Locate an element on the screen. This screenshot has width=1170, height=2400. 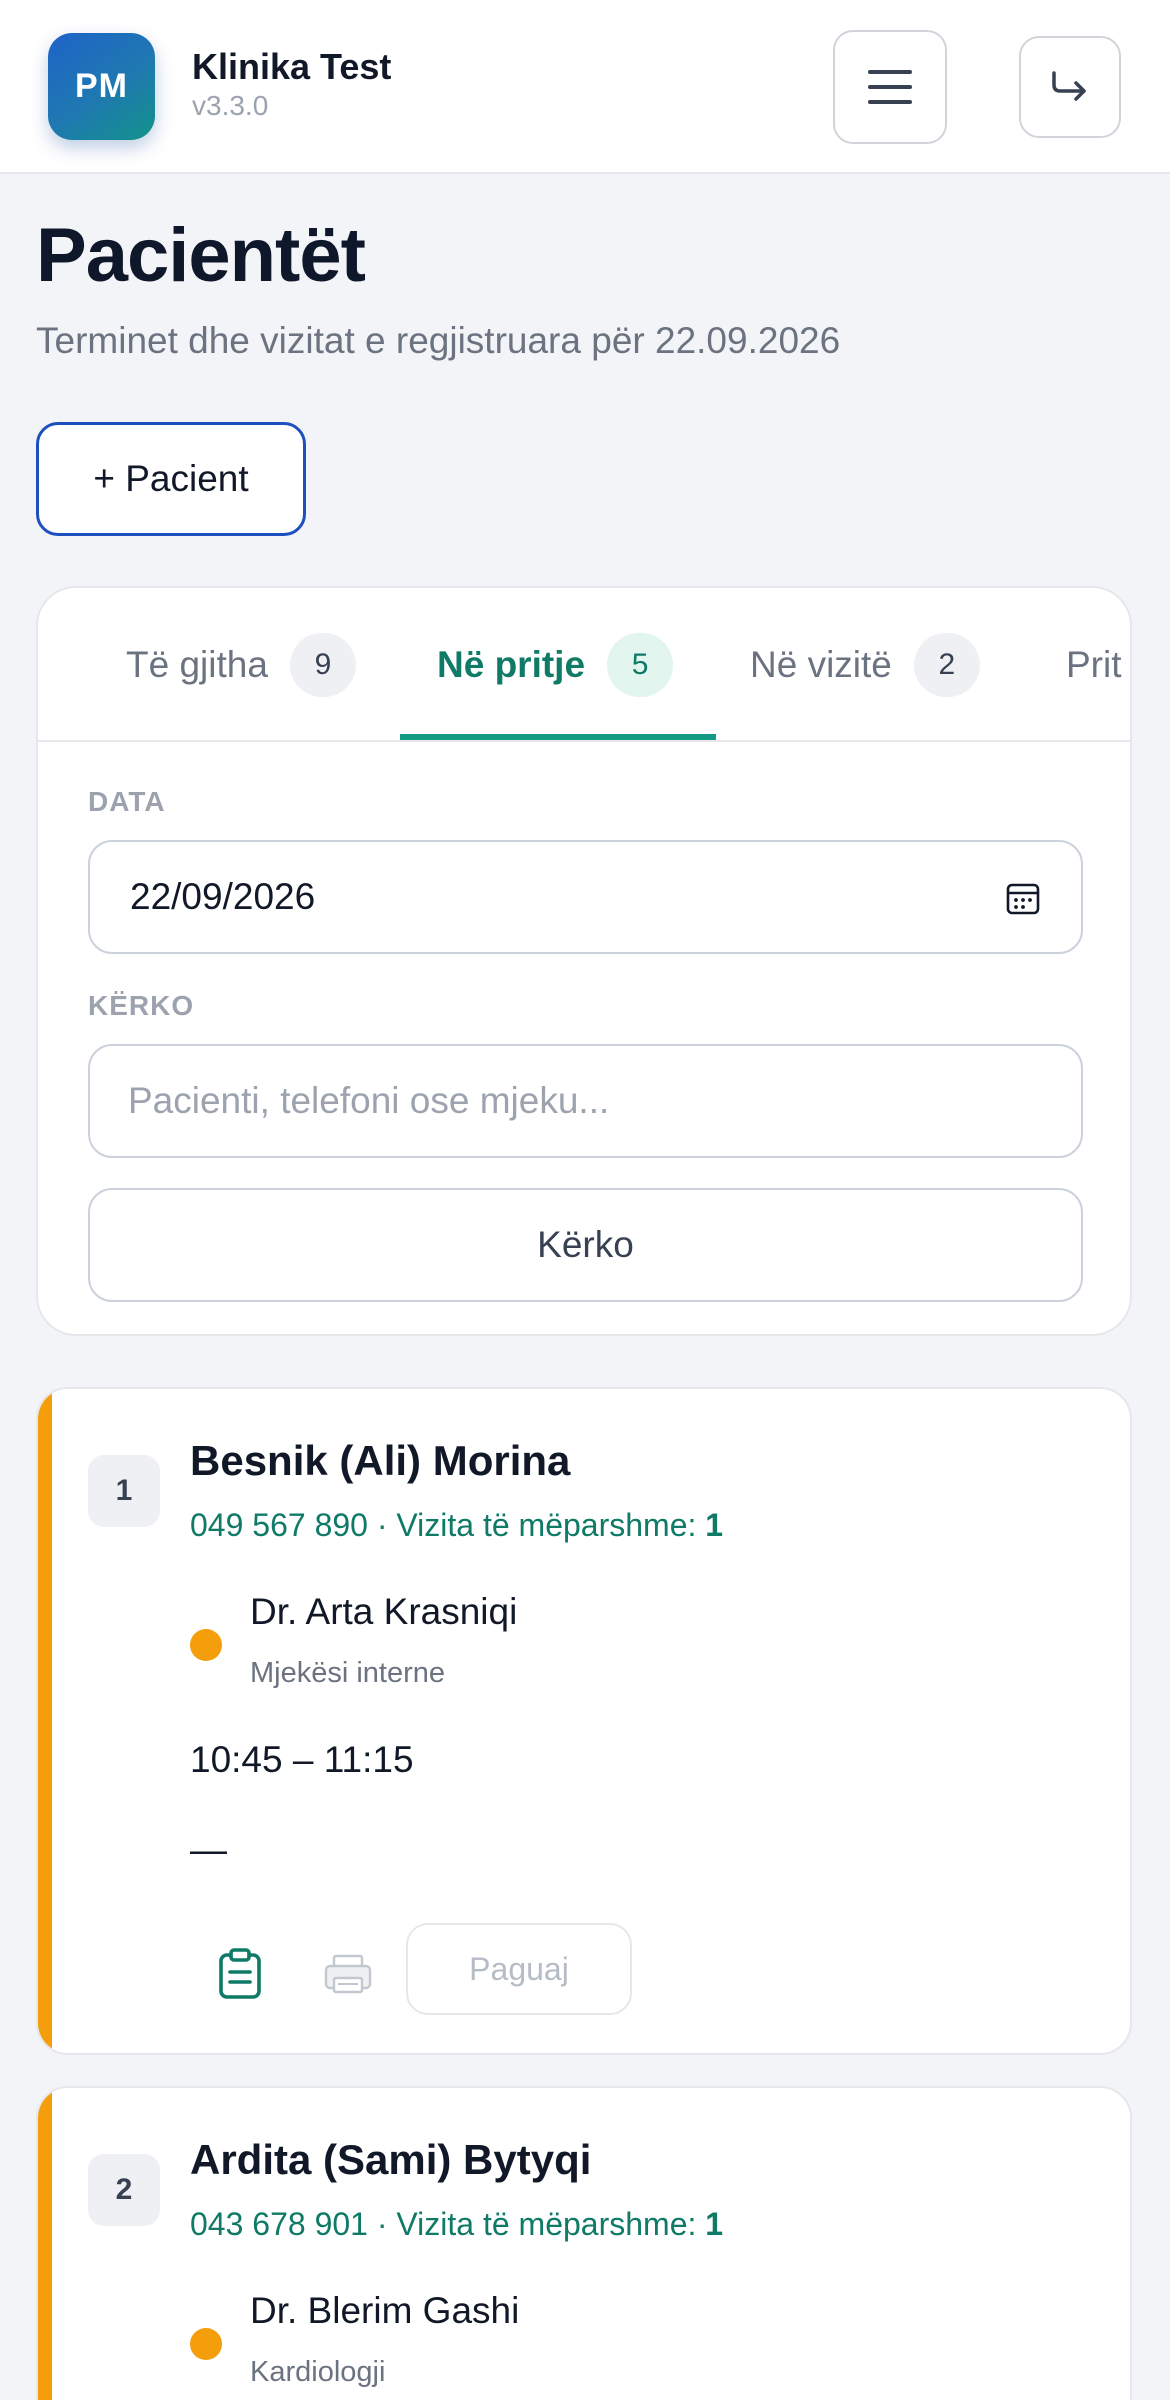
app-version: v3.3.0 is located at coordinates (230, 105).